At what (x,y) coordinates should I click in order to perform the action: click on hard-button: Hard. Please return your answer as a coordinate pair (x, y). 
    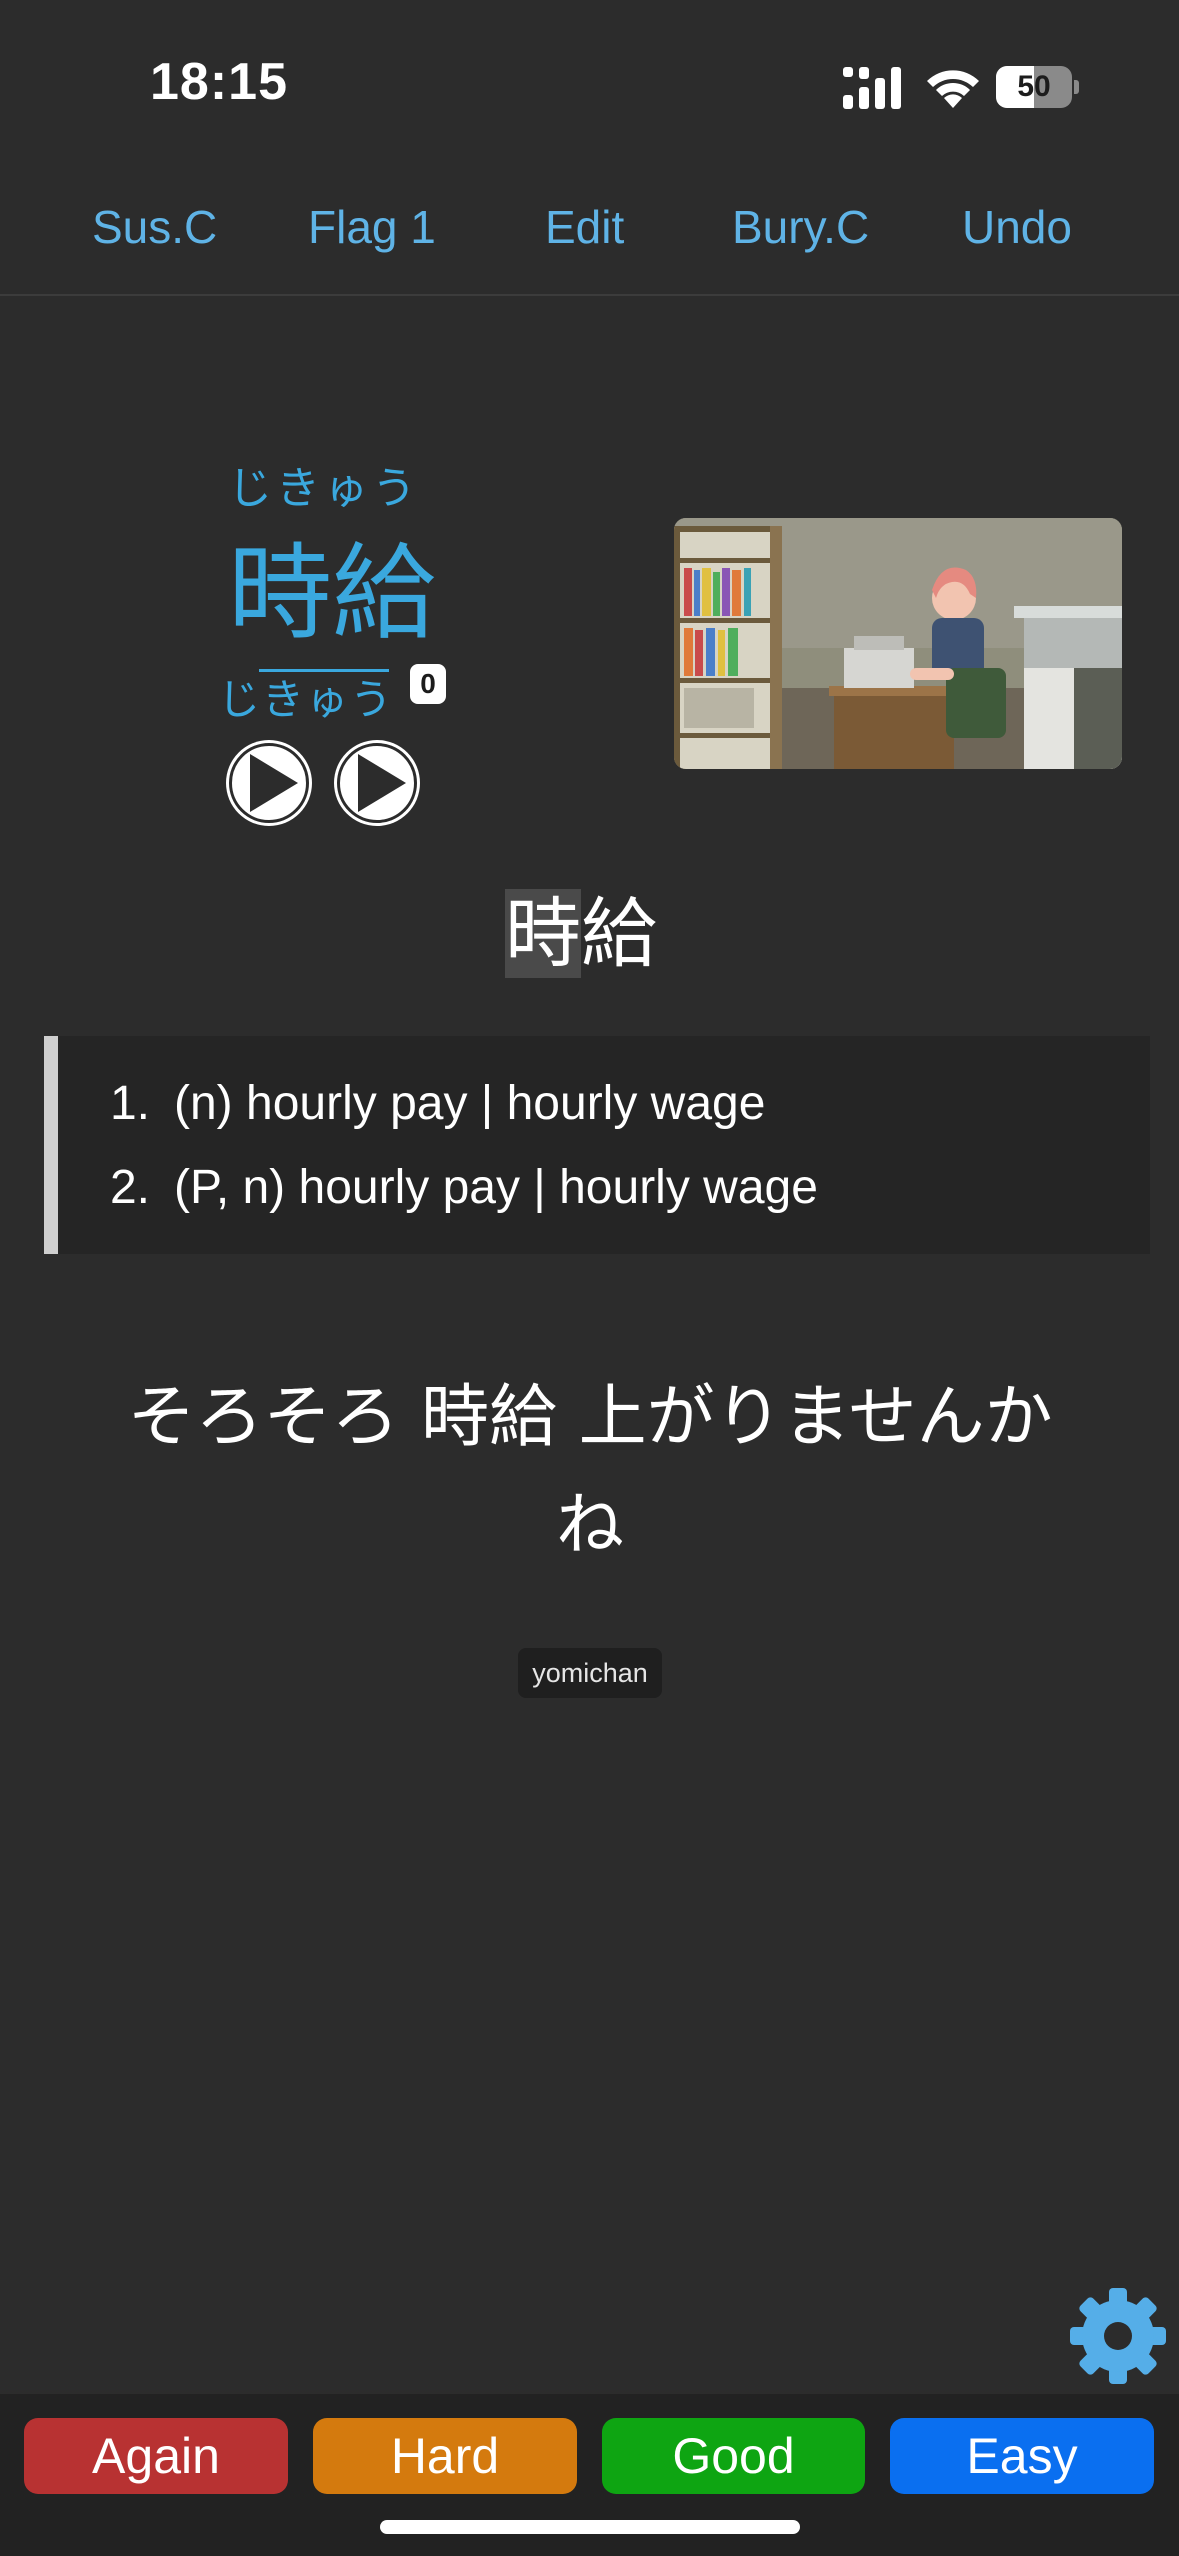
    Looking at the image, I should click on (445, 2456).